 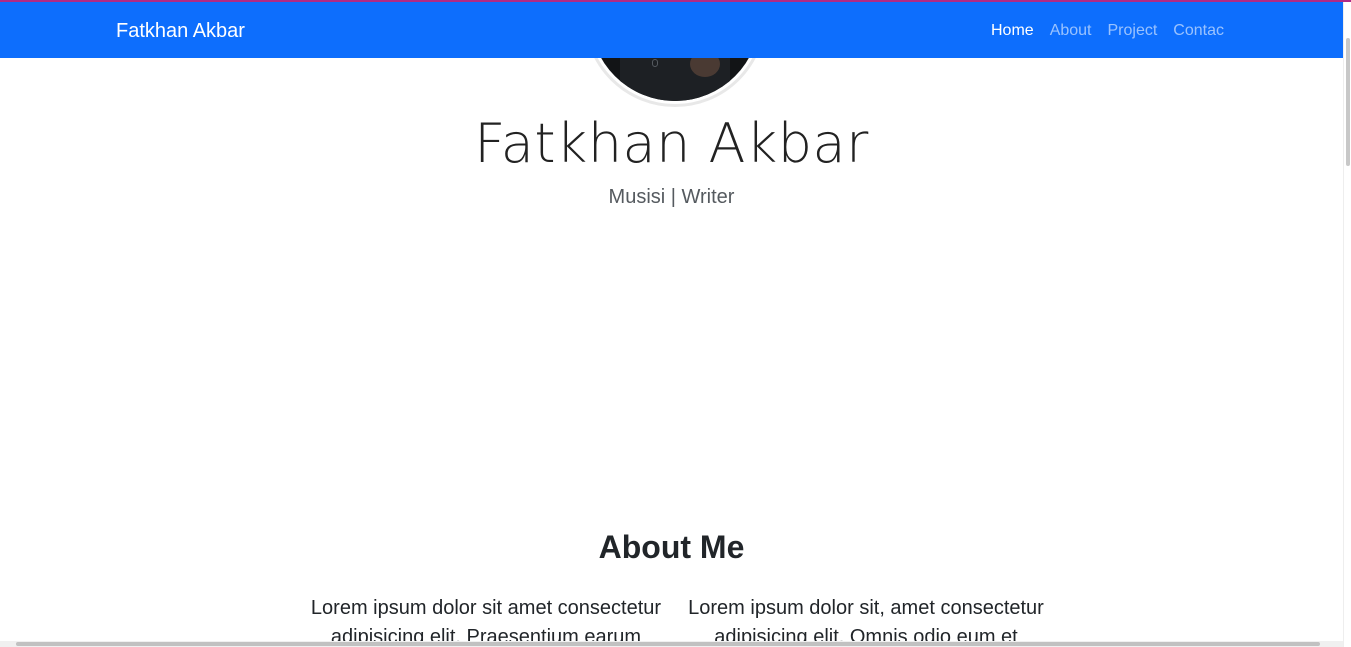 I want to click on hero-tagline: Musisi | Writer, so click(x=671, y=197).